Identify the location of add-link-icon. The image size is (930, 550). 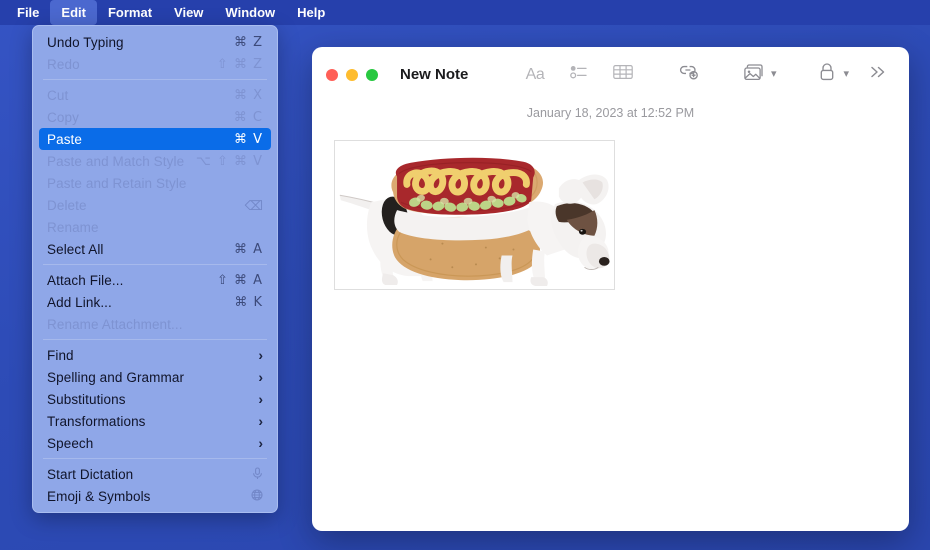
(689, 74).